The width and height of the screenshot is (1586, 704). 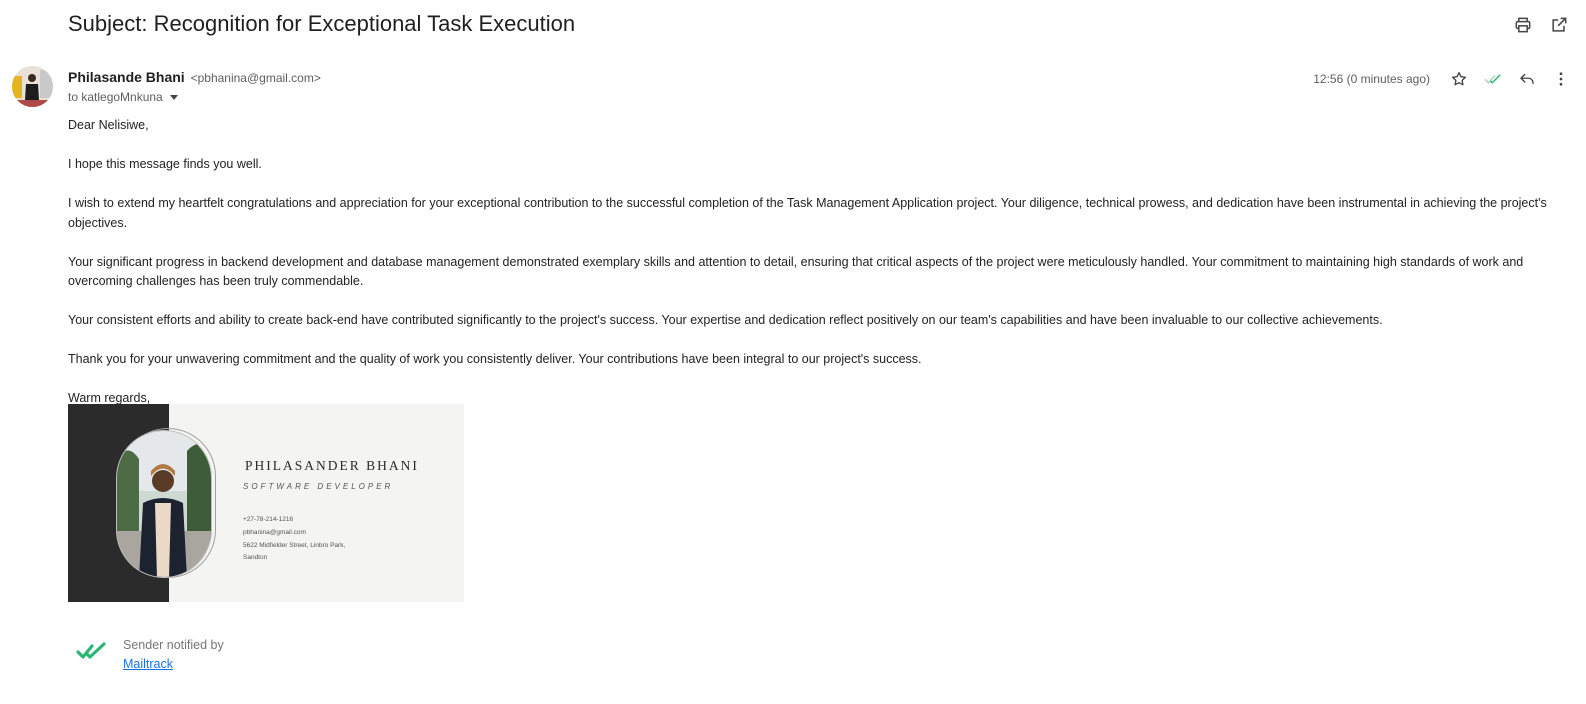 I want to click on reply-icon, so click(x=1527, y=79).